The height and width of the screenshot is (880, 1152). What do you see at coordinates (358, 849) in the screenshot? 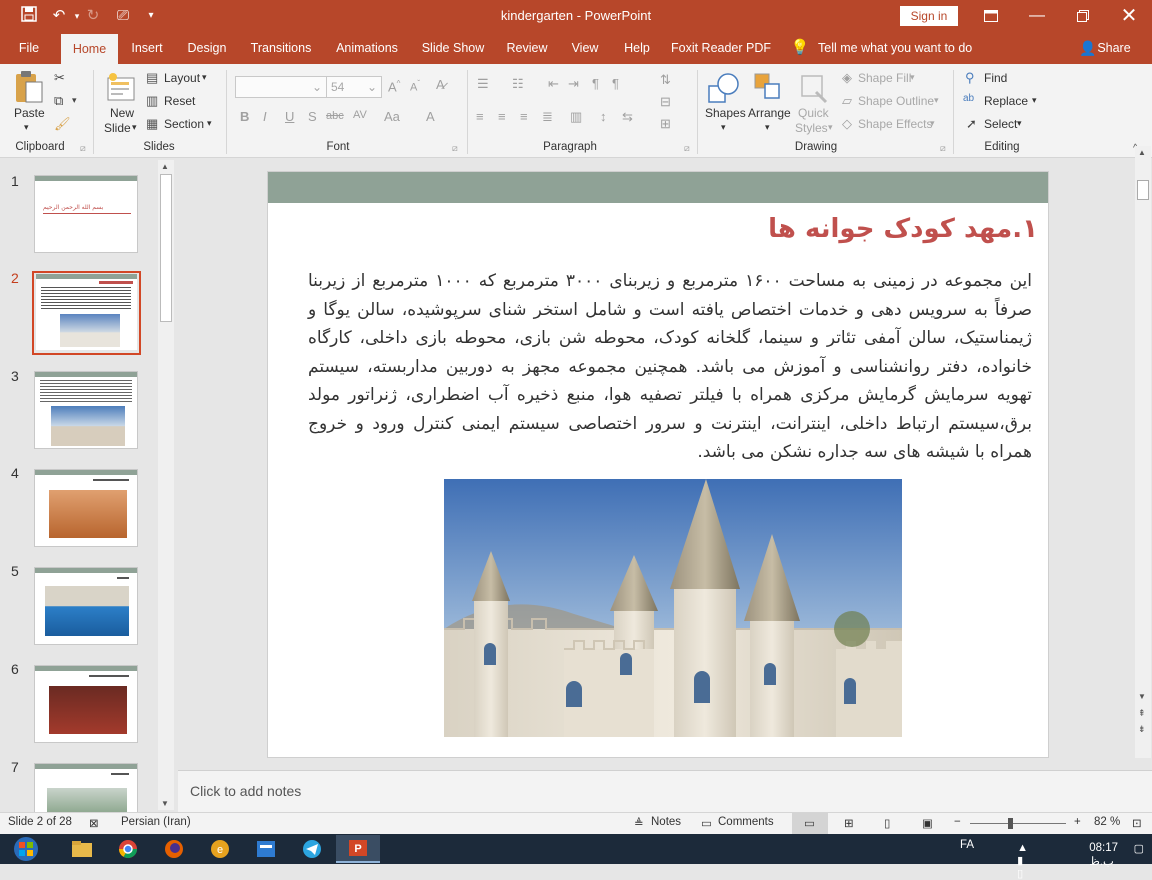
I see `powerpoint-taskbar-icon: P` at bounding box center [358, 849].